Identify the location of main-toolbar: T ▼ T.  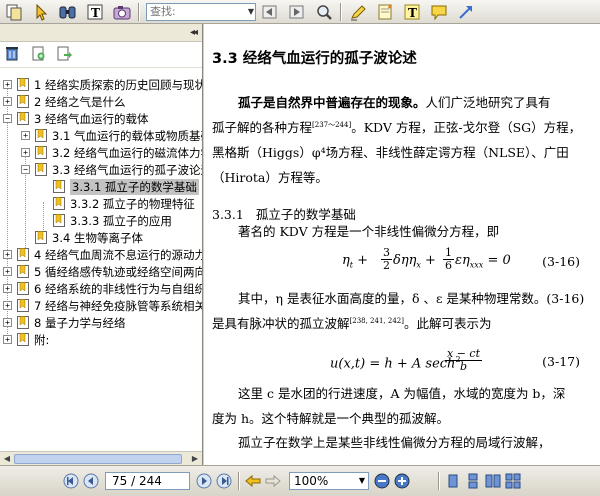
(300, 12).